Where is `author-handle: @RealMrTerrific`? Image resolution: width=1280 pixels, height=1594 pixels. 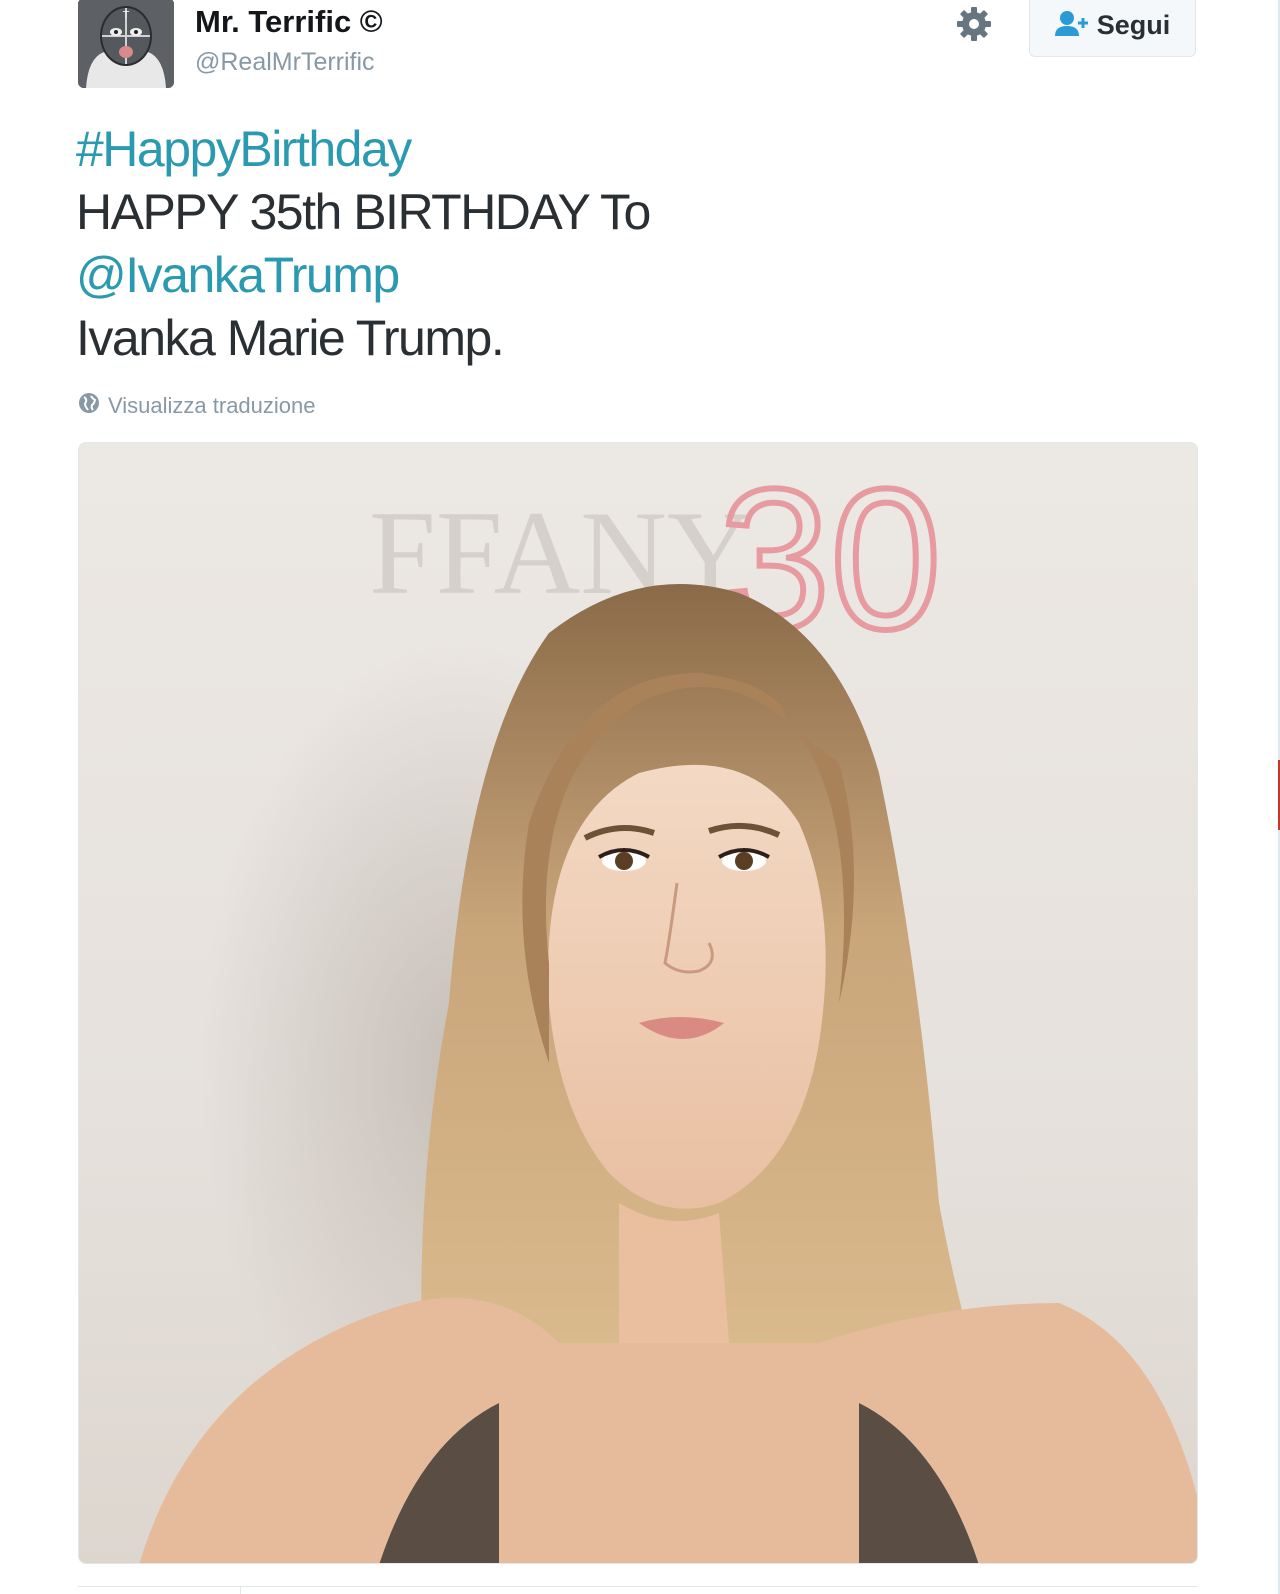
author-handle: @RealMrTerrific is located at coordinates (285, 62).